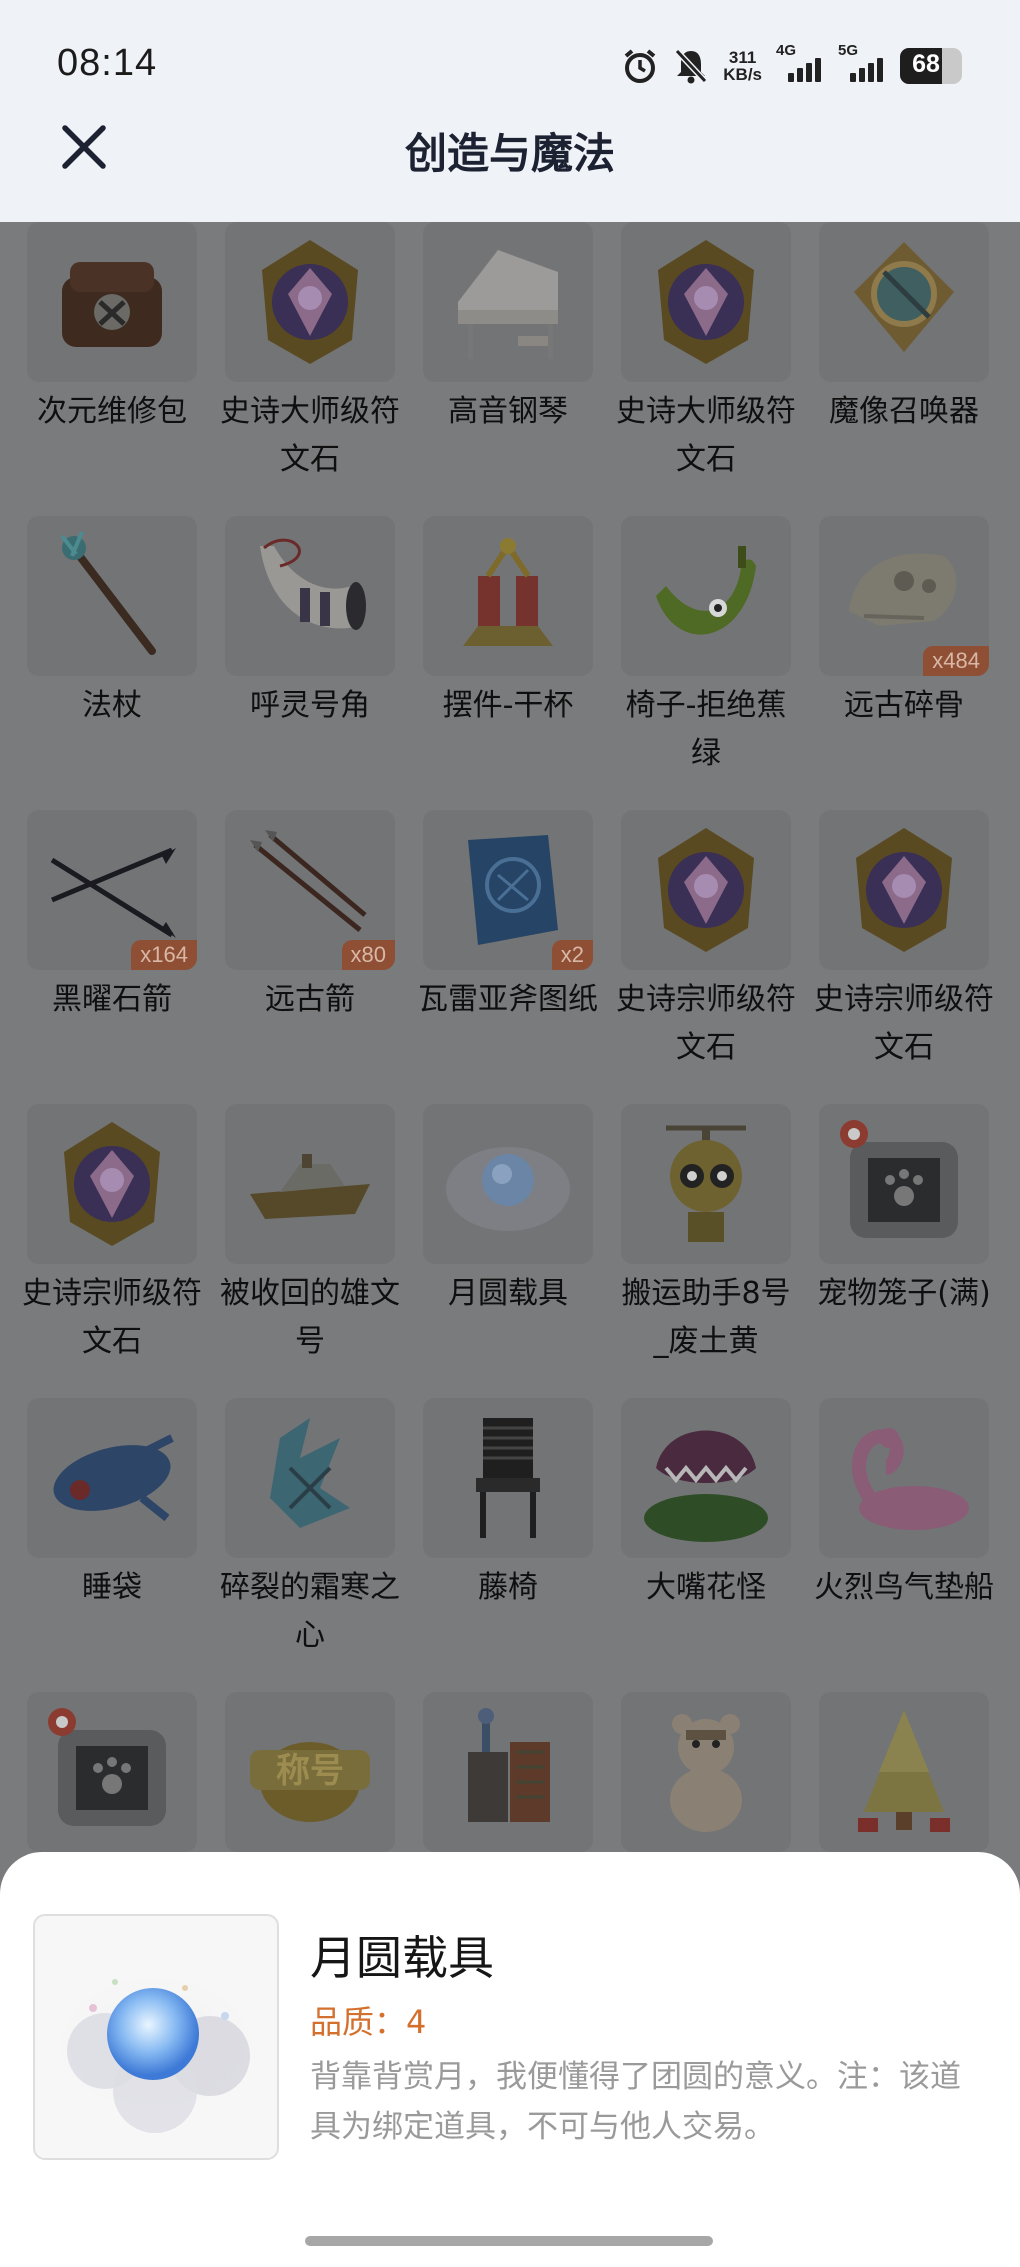 The height and width of the screenshot is (2267, 1020). What do you see at coordinates (640, 66) in the screenshot?
I see `alarm-icon` at bounding box center [640, 66].